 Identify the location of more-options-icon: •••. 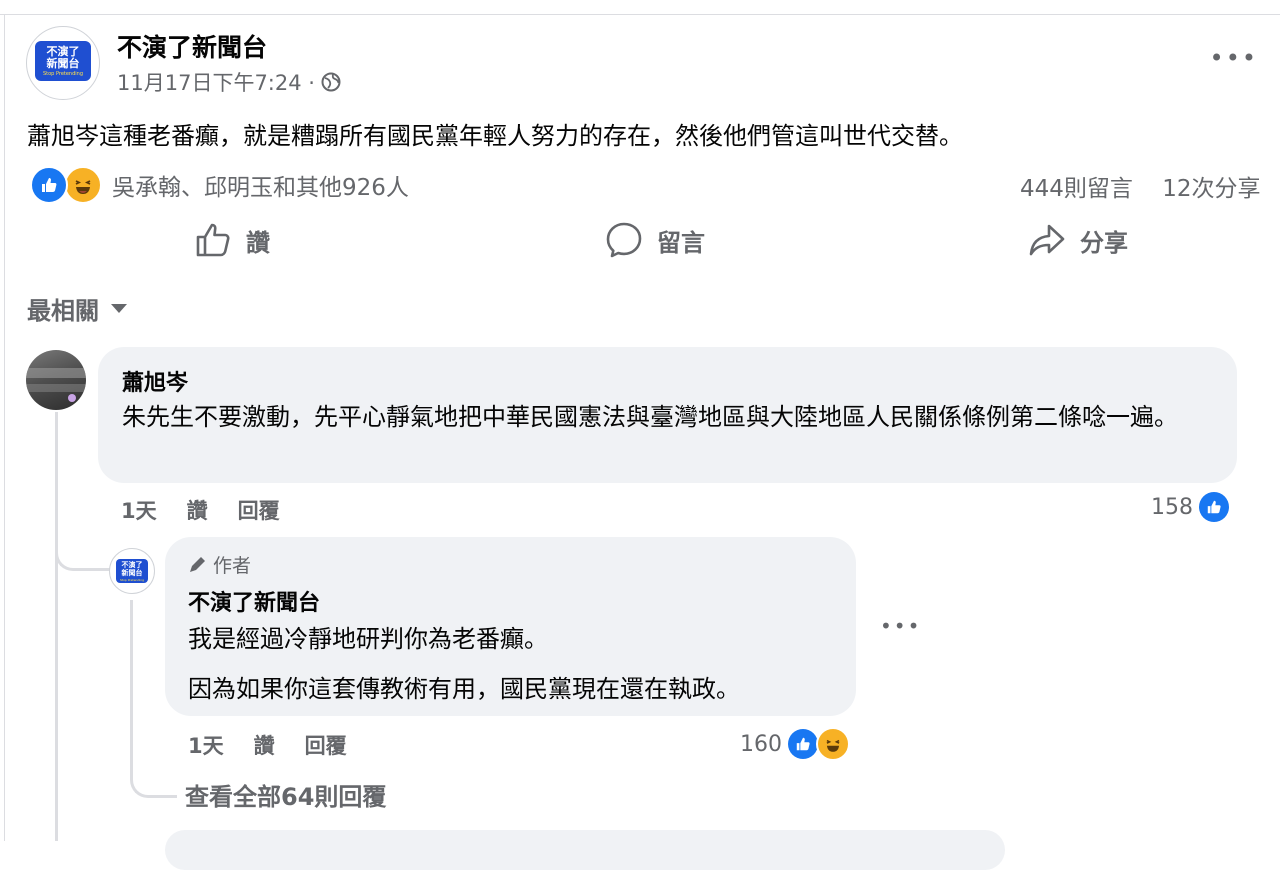
(1234, 58).